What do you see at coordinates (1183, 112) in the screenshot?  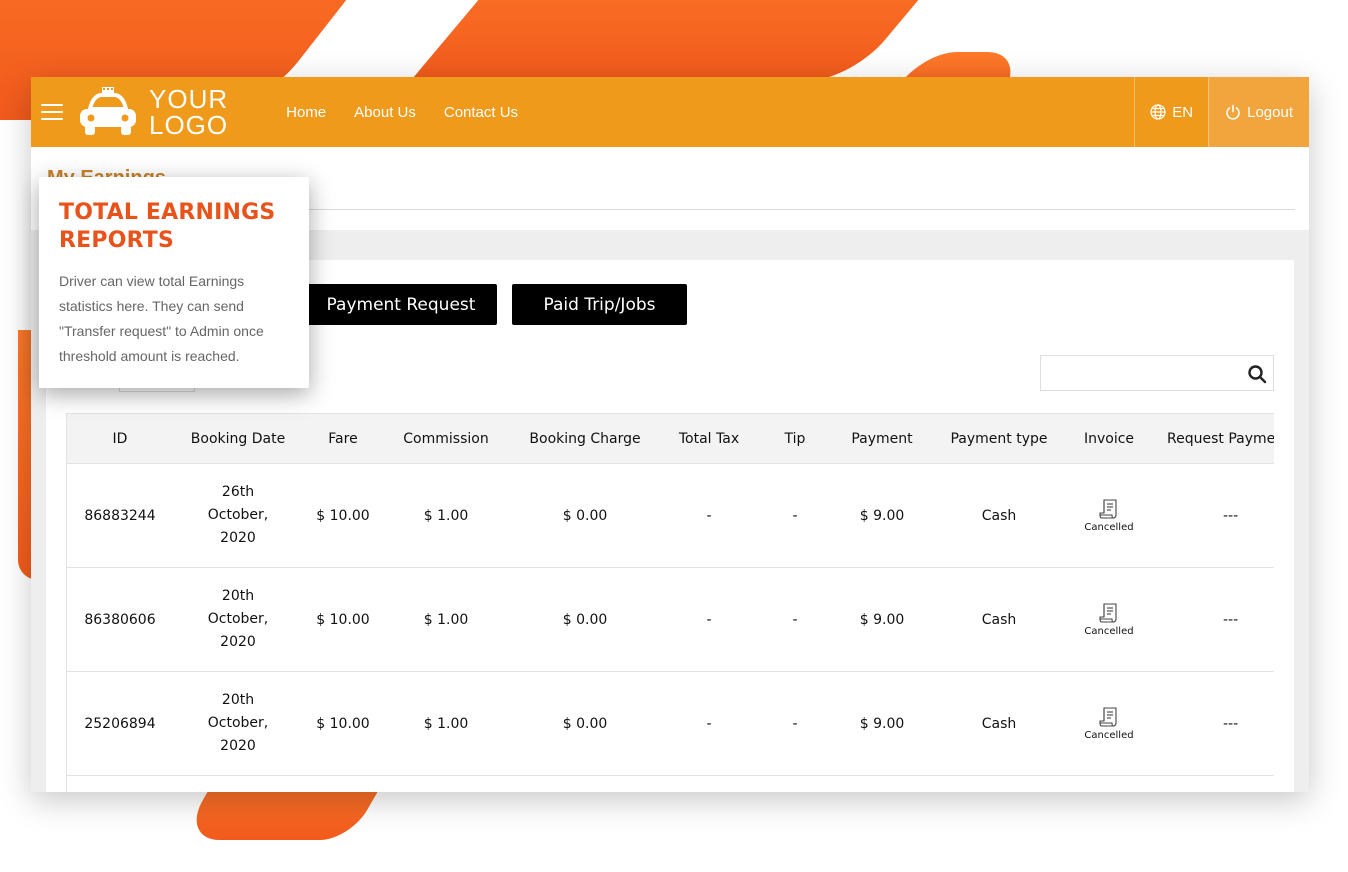 I see `language-label: EN` at bounding box center [1183, 112].